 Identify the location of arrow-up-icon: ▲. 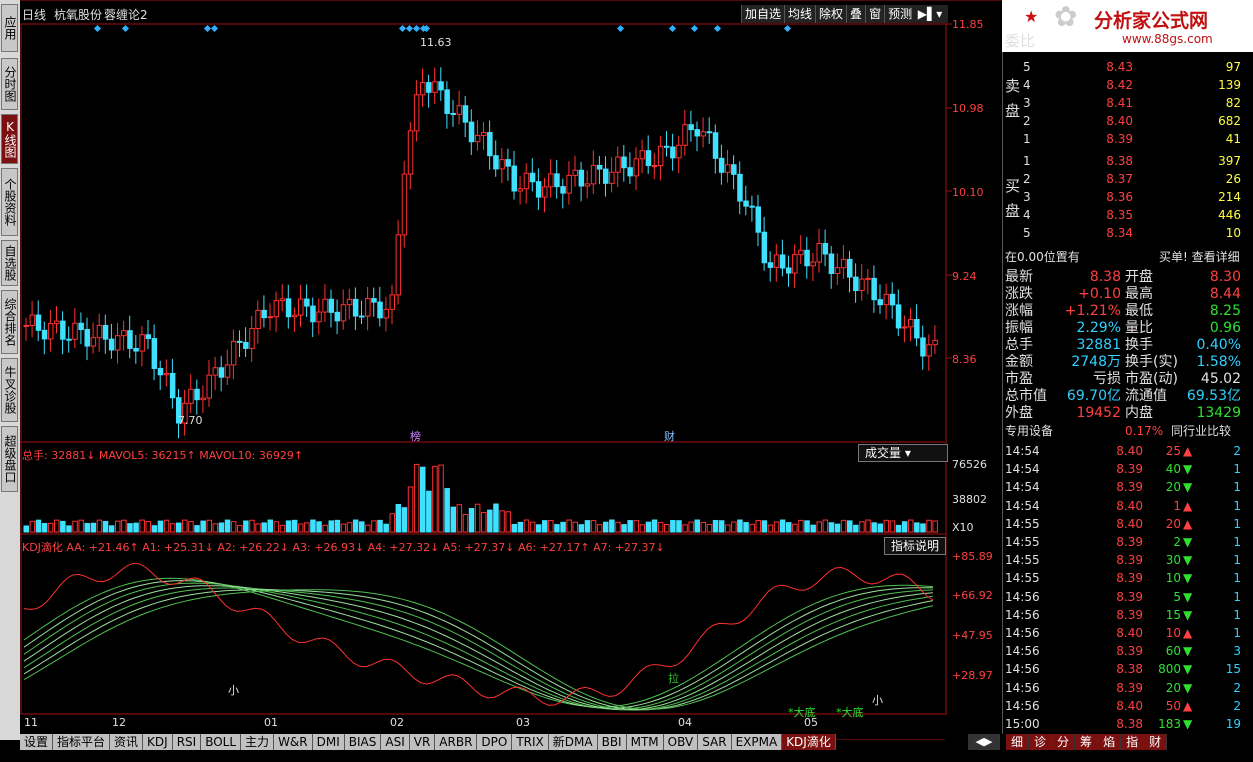
(1188, 451).